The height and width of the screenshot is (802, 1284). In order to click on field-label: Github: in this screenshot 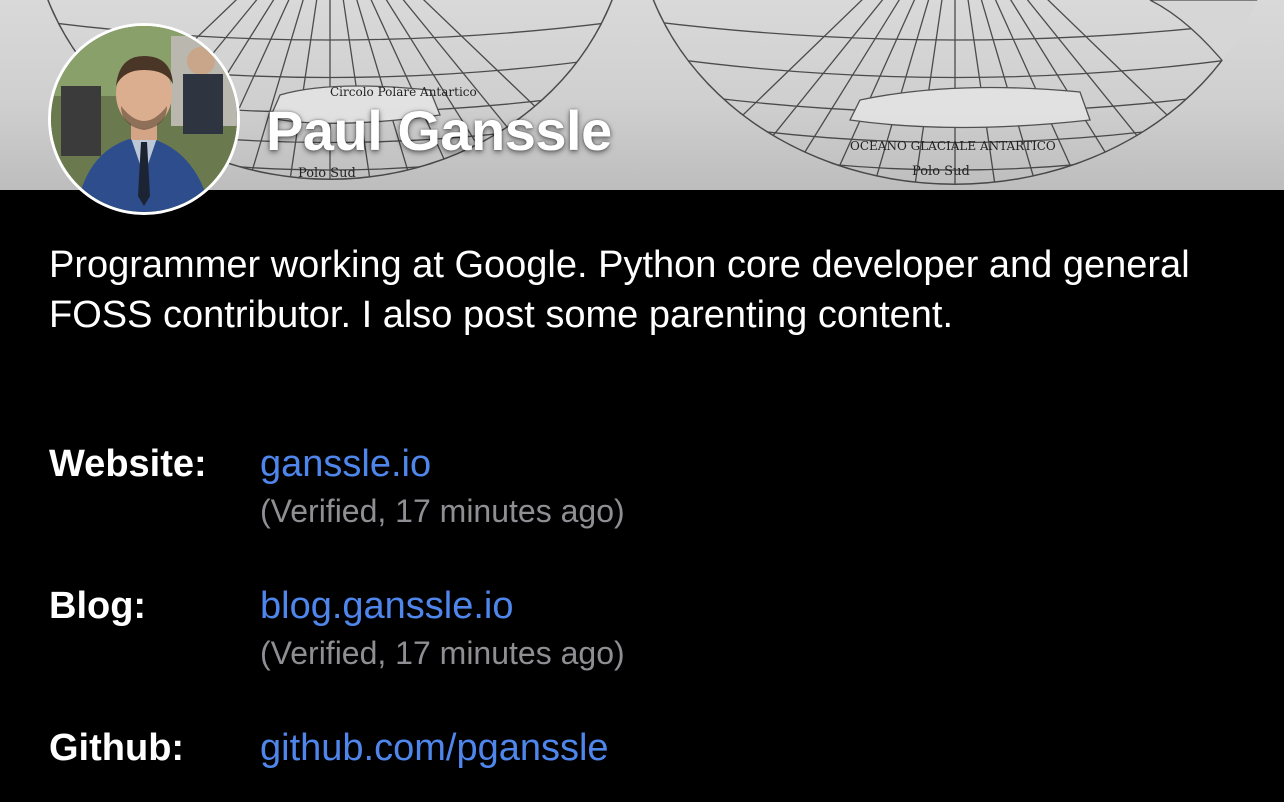, I will do `click(117, 748)`.